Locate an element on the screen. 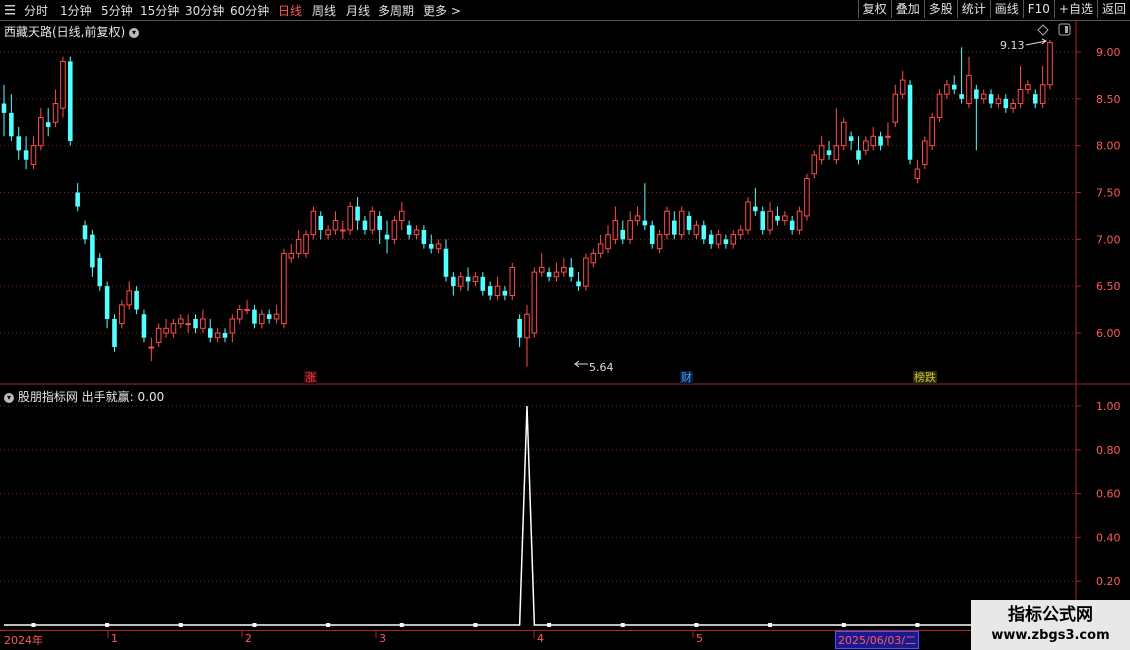 The image size is (1130, 650). period-tab-1min: 1分钟 is located at coordinates (76, 10).